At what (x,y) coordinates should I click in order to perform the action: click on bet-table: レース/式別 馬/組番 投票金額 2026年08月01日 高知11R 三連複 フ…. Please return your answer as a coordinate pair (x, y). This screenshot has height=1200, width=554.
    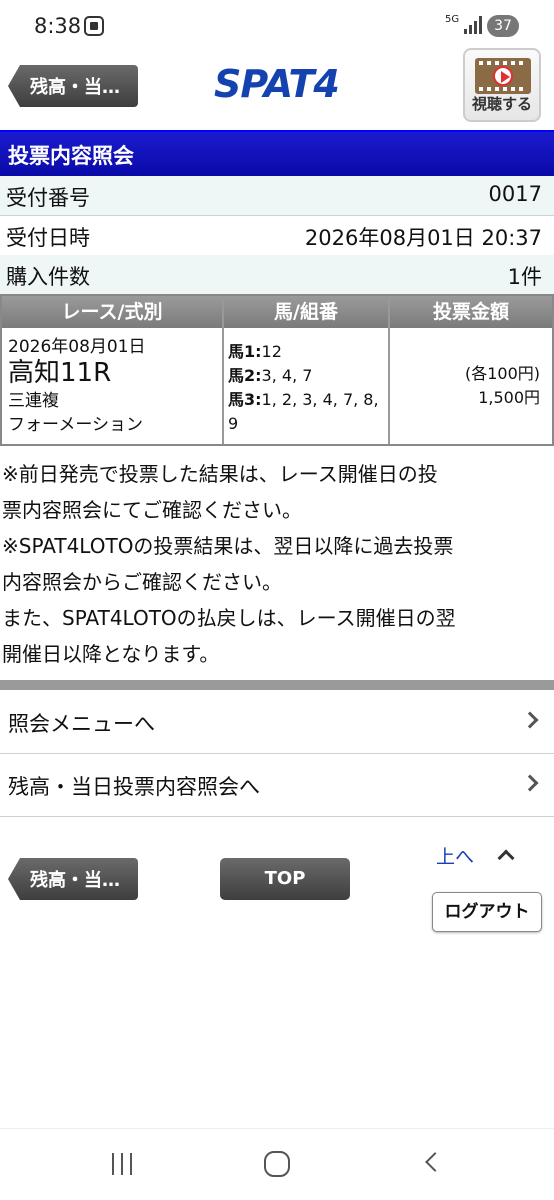
    Looking at the image, I should click on (277, 370).